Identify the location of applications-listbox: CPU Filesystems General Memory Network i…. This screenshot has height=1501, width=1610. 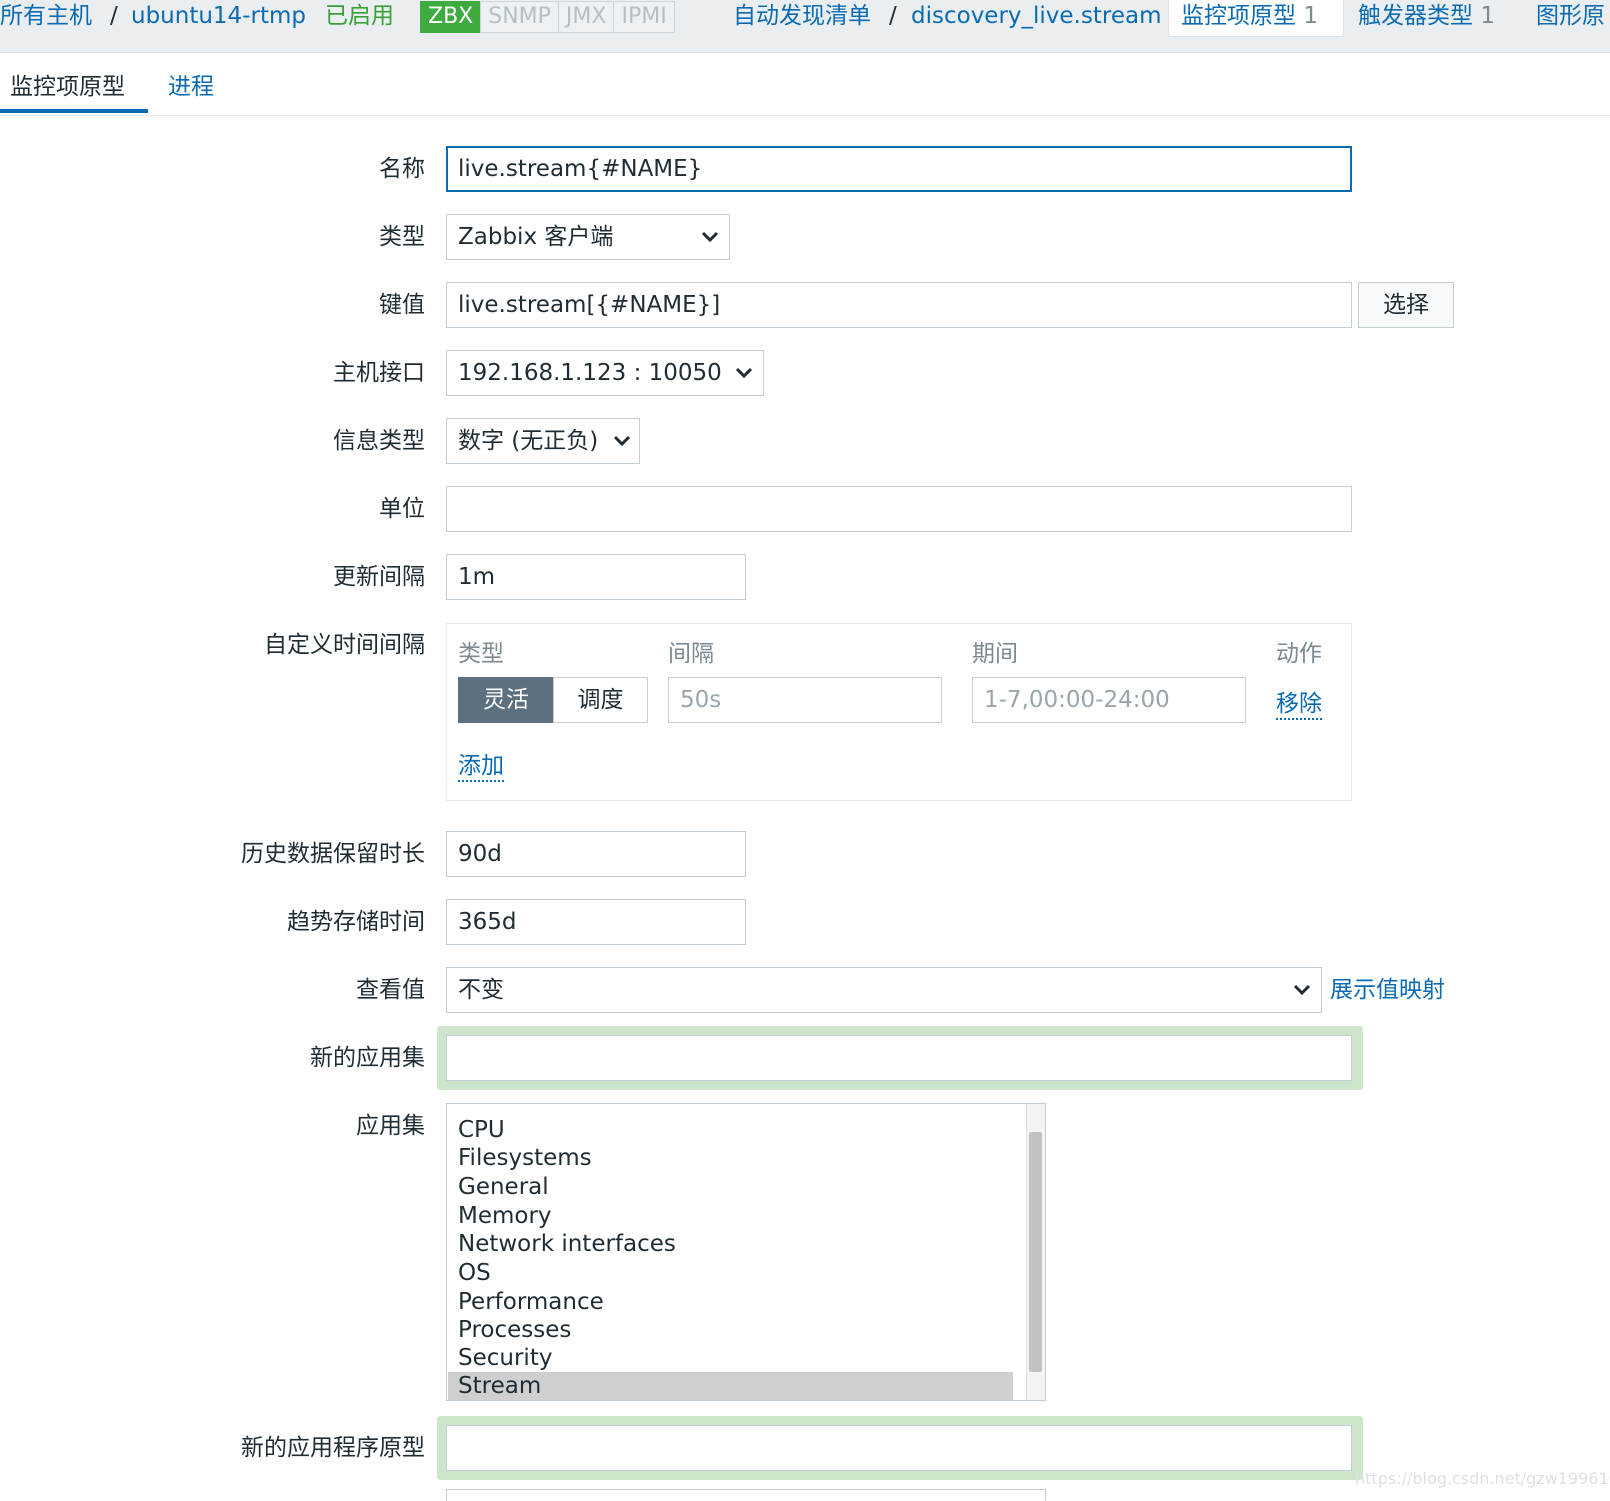
(746, 1252).